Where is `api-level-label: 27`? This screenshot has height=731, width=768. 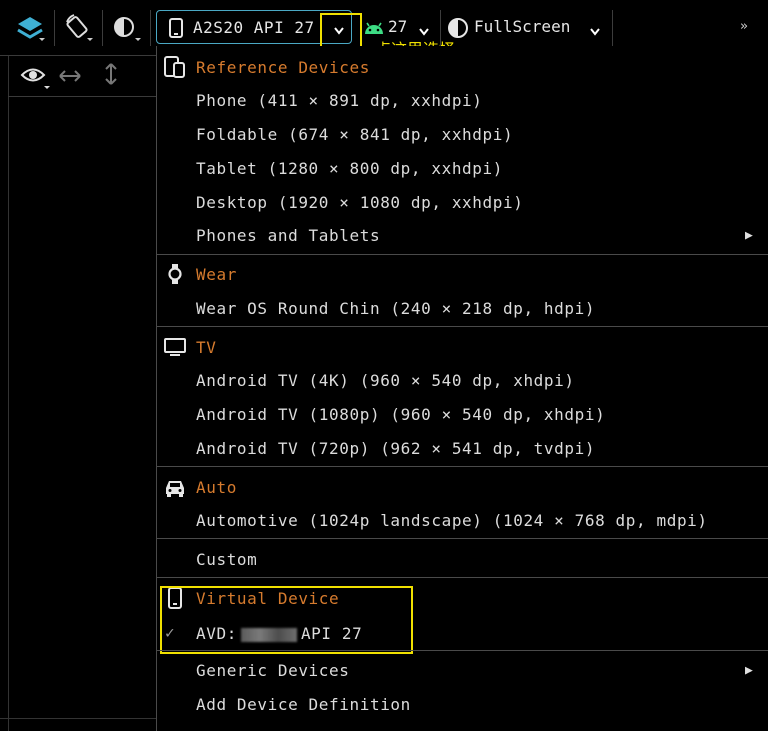
api-level-label: 27 is located at coordinates (397, 26).